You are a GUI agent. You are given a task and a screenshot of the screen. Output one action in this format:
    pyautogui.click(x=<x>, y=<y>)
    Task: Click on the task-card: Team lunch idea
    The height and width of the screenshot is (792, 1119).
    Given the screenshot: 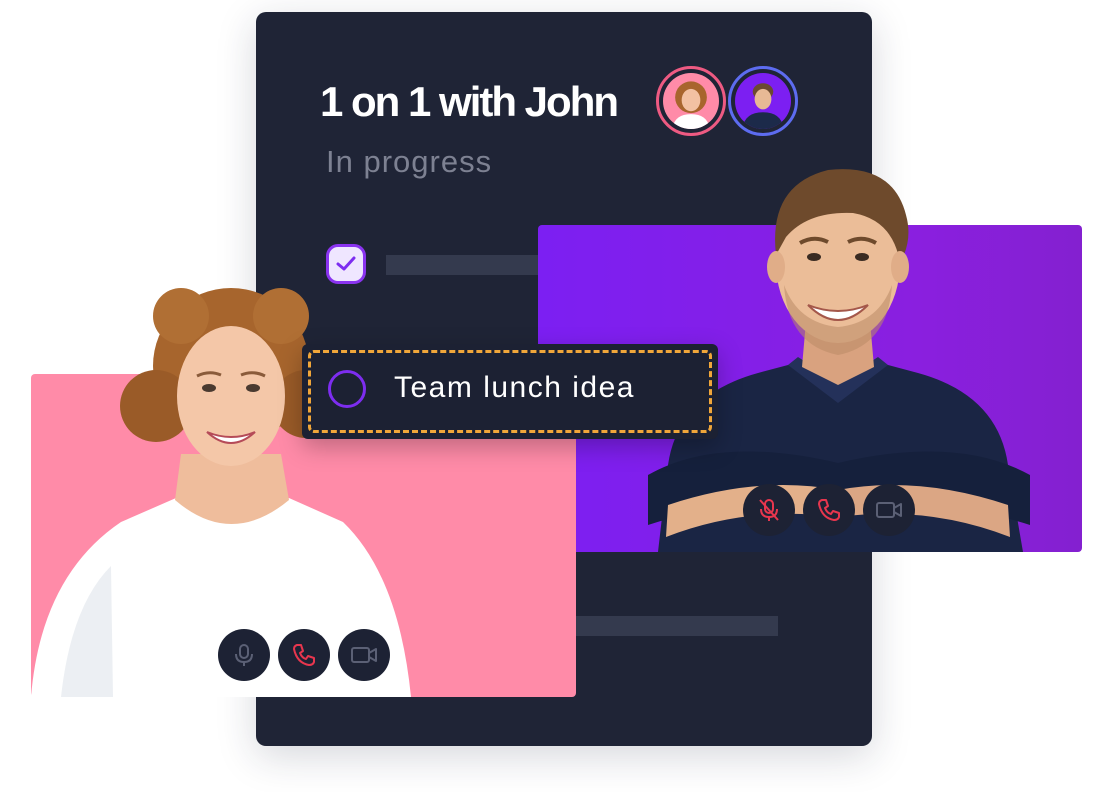 What is the action you would take?
    pyautogui.click(x=510, y=391)
    